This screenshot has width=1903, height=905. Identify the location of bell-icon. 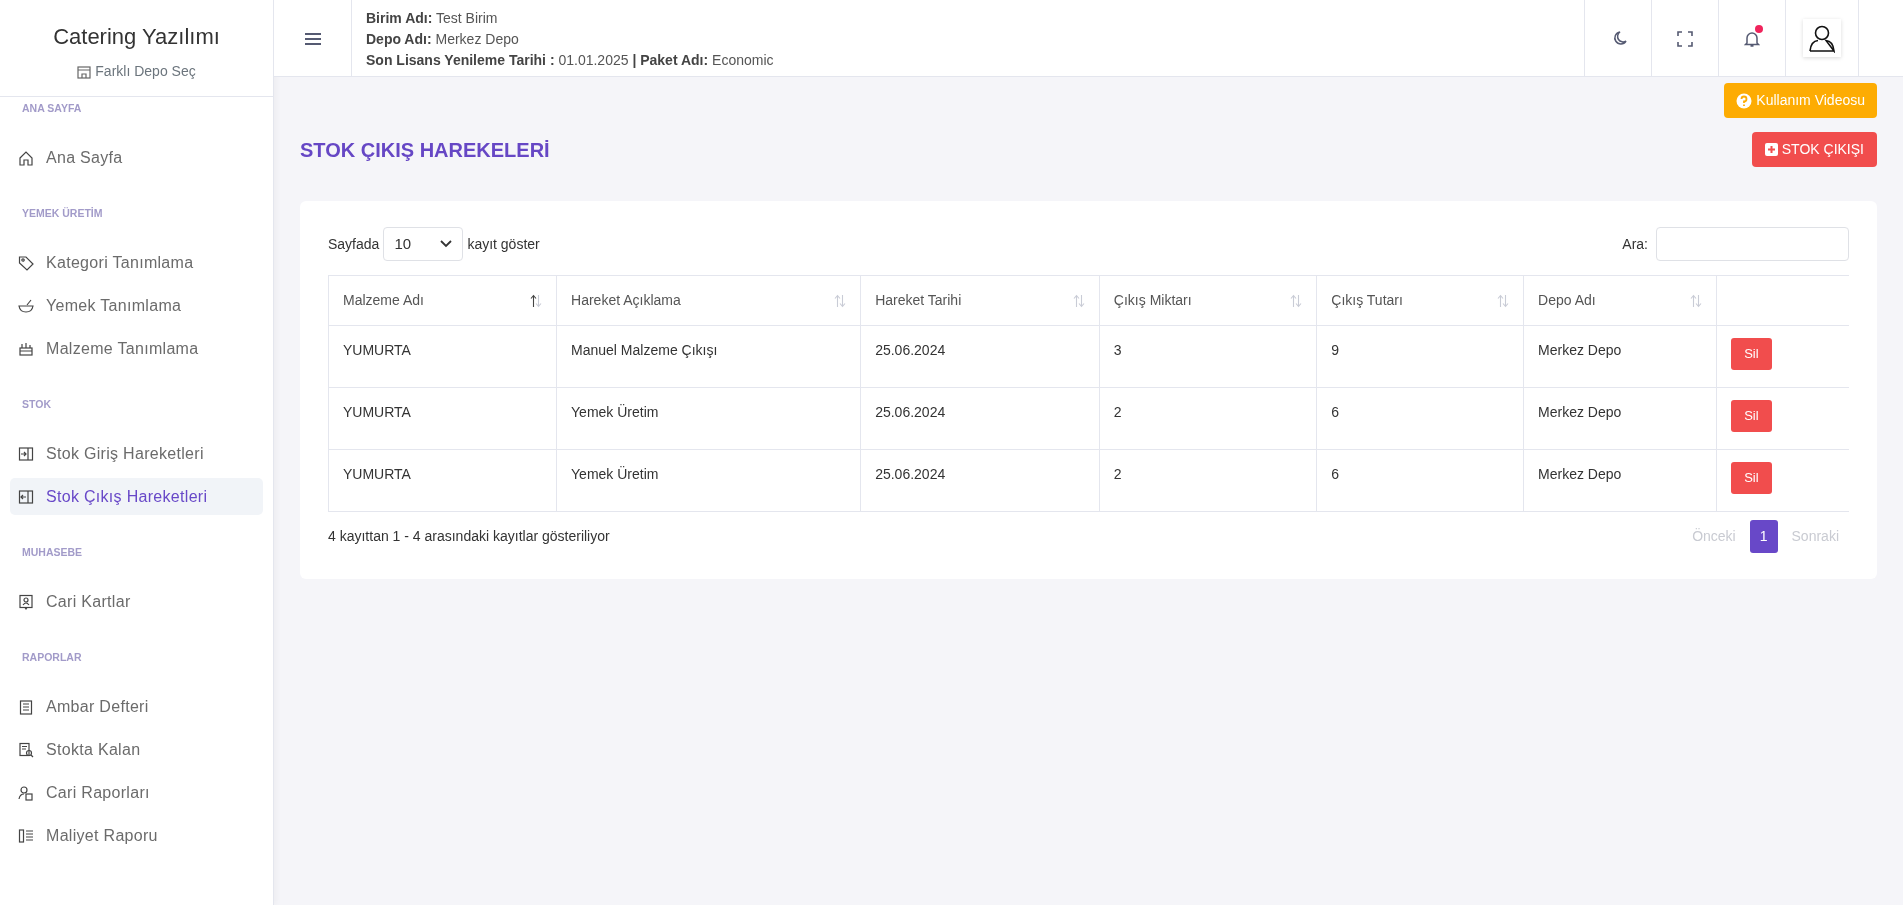
(1752, 38).